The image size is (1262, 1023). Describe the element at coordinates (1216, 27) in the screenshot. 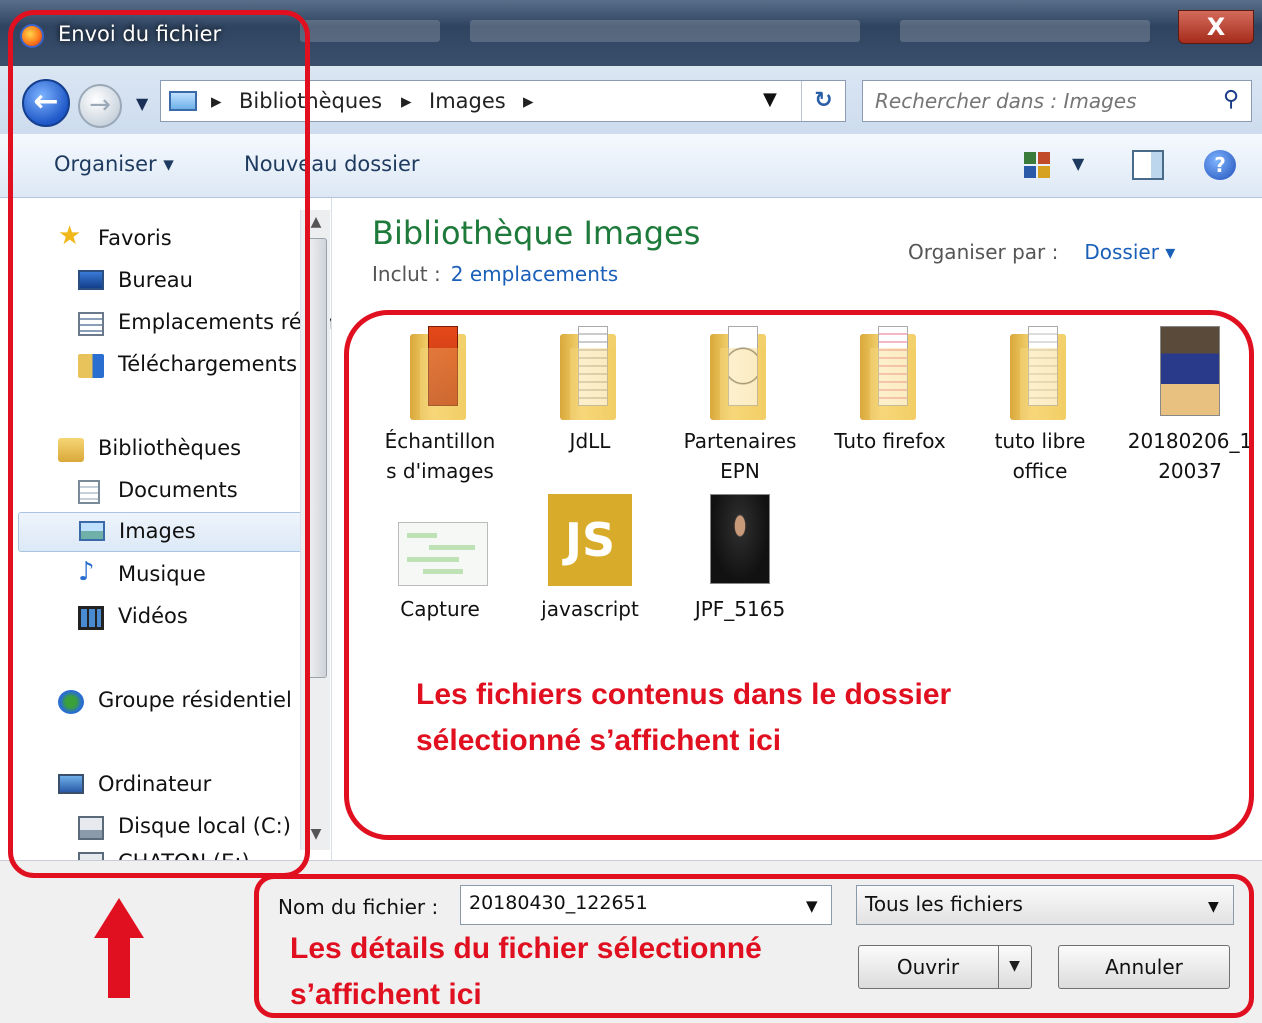

I see `close-button: X` at that location.